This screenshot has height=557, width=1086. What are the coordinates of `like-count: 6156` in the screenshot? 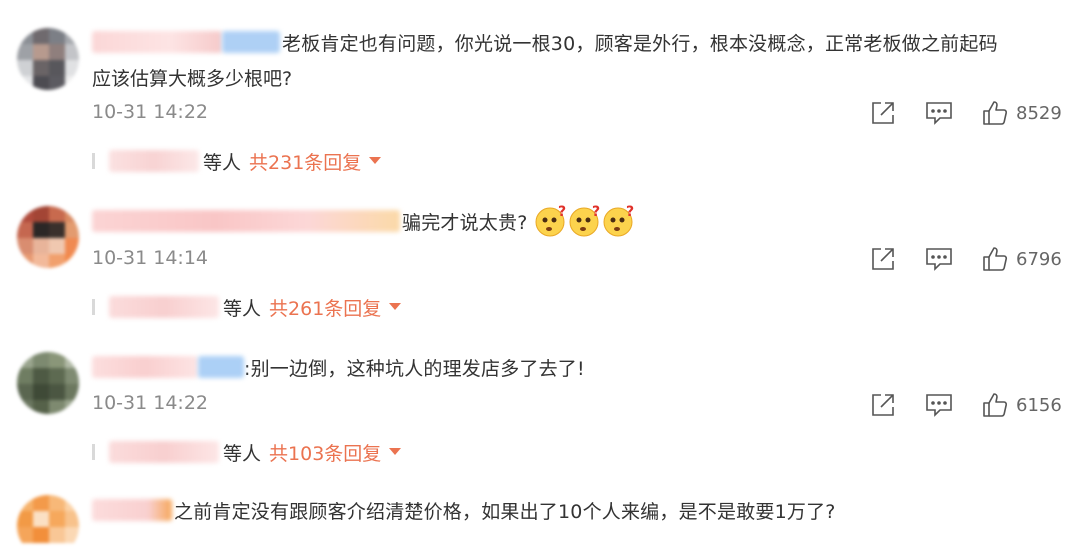 It's located at (1039, 405).